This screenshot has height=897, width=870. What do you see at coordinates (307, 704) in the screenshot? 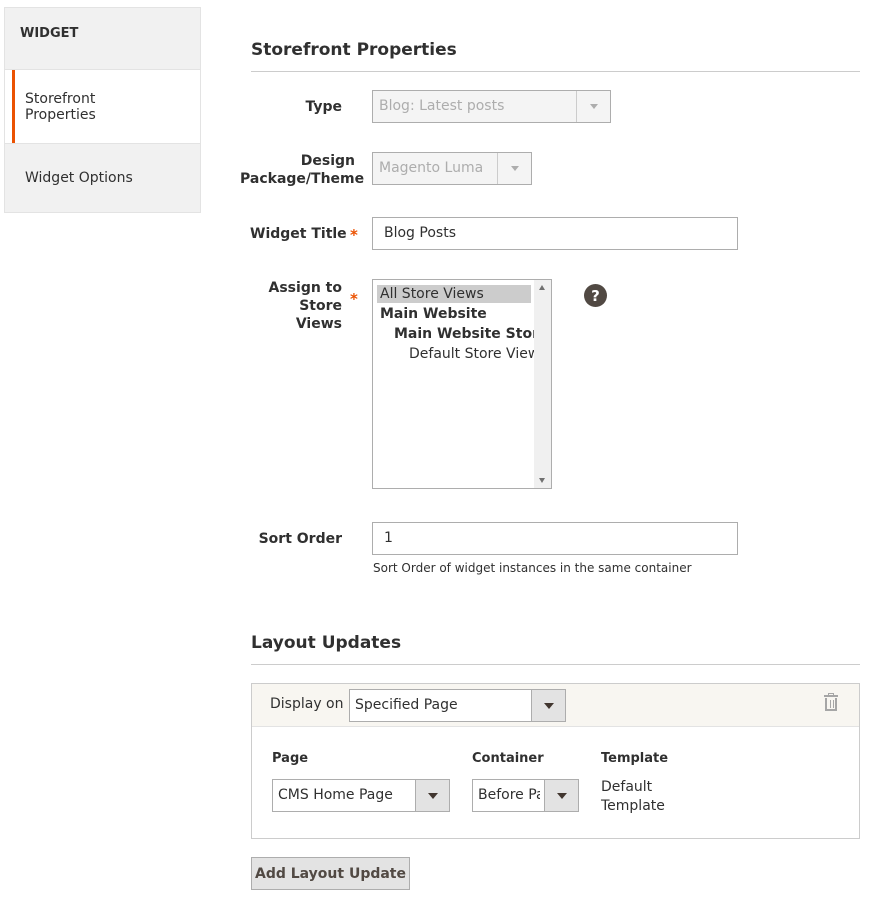
I see `display-on-label: Display on` at bounding box center [307, 704].